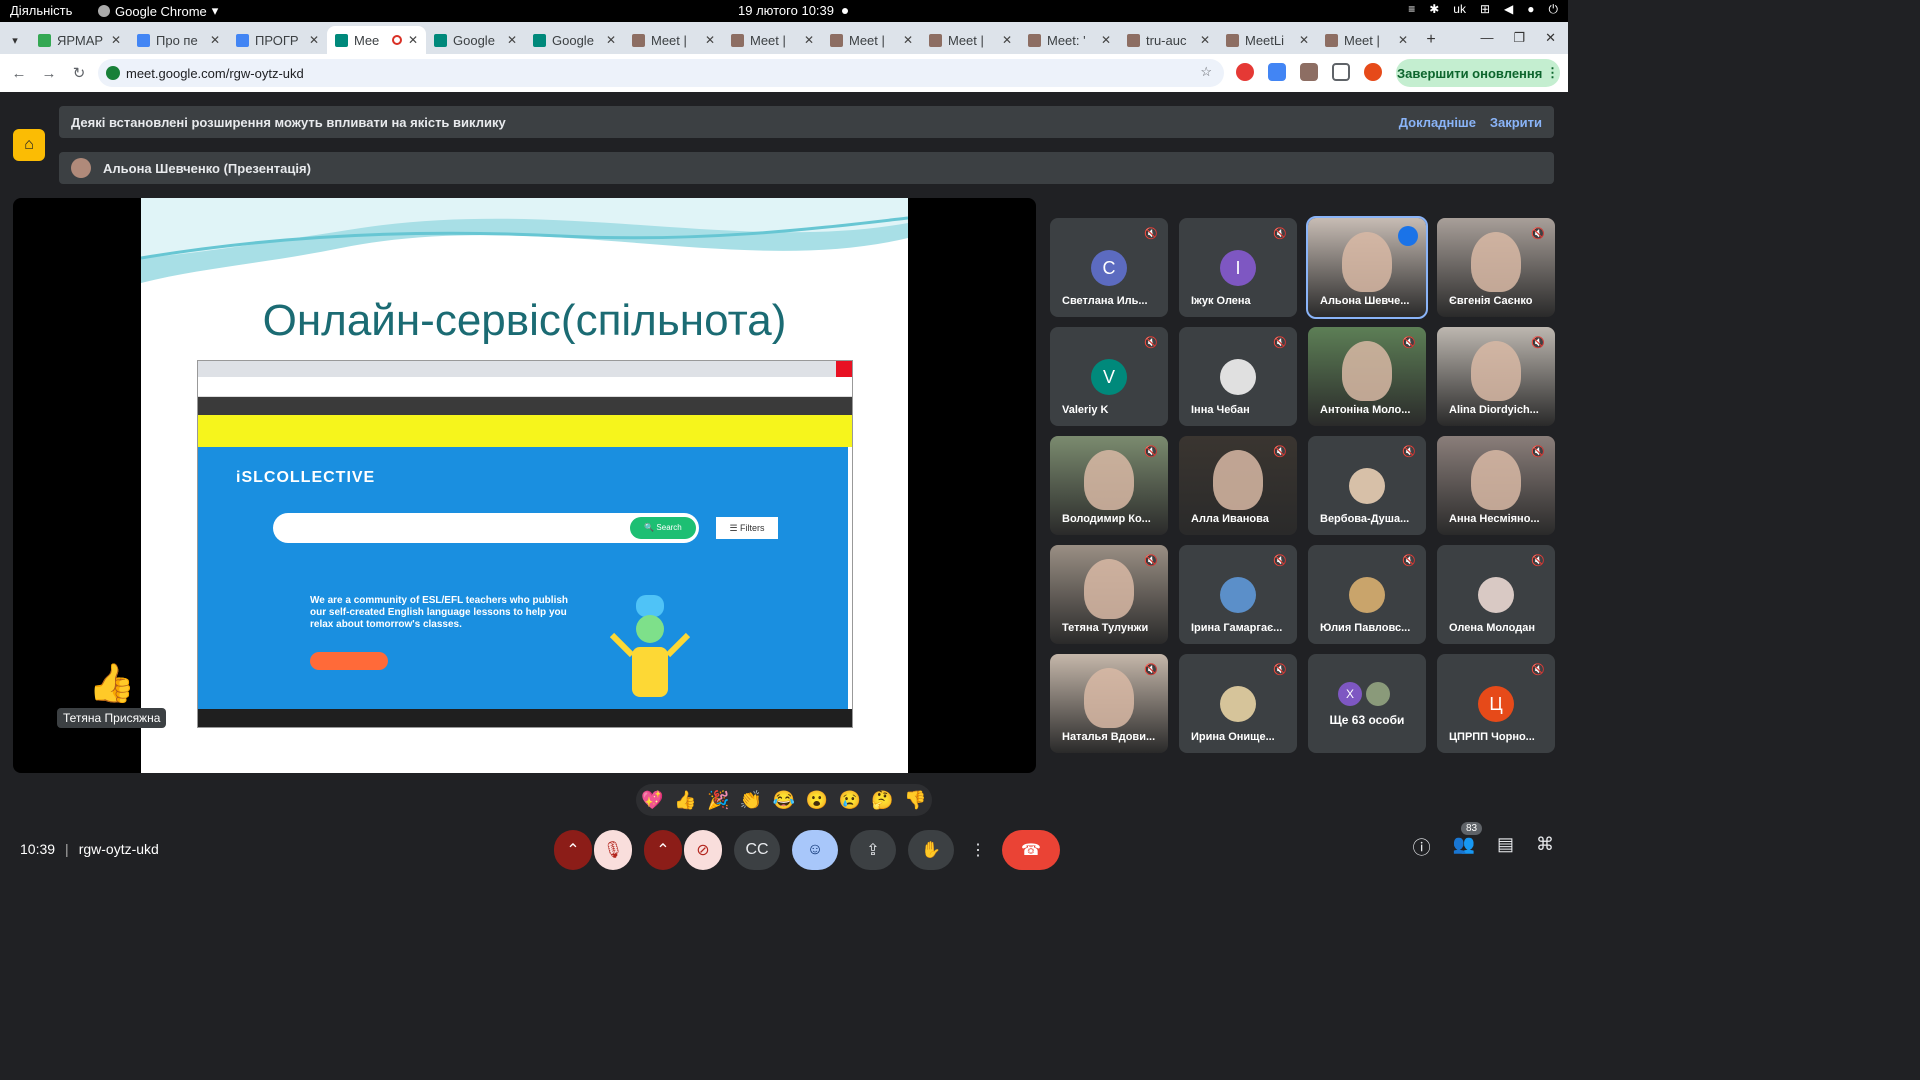 The image size is (1920, 1080). I want to click on reaction-emoji: 👏, so click(751, 800).